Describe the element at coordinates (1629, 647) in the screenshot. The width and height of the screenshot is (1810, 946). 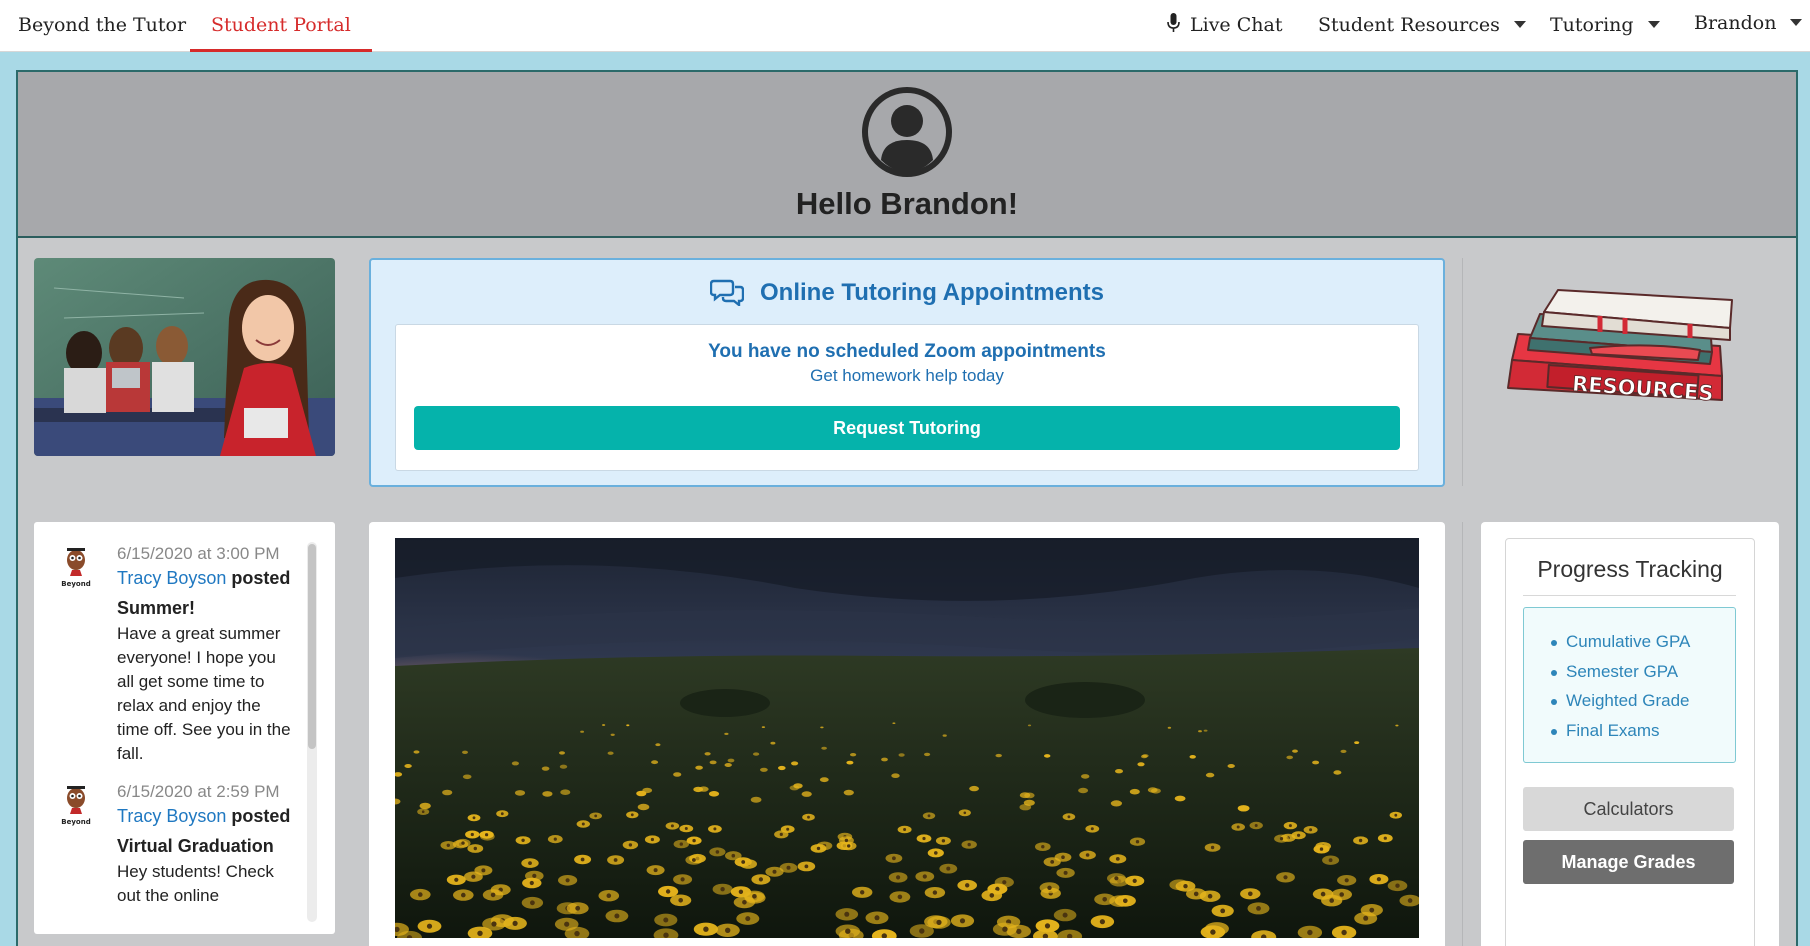
I see `progress-link-cumulative-gpa: Cumulative GPA` at that location.